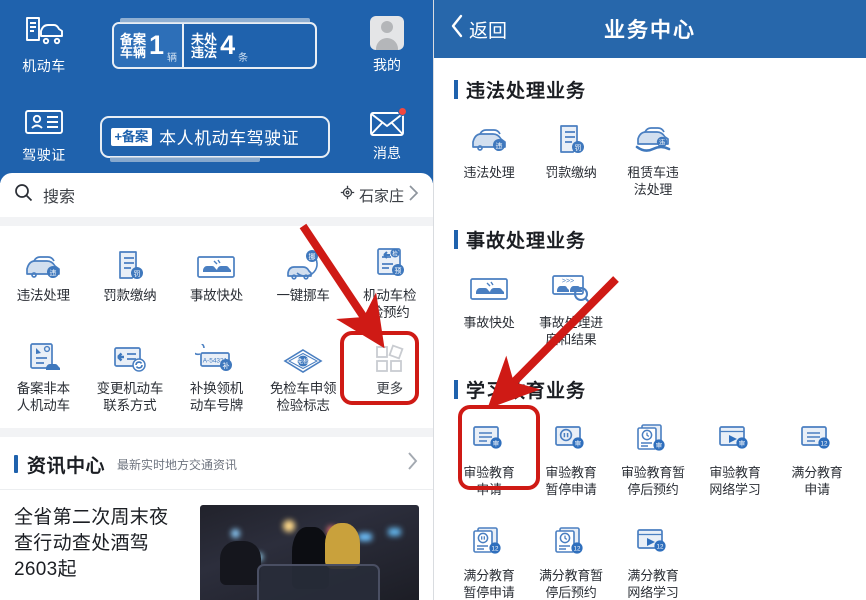  What do you see at coordinates (44, 33) in the screenshot?
I see `vehicle-card-icon` at bounding box center [44, 33].